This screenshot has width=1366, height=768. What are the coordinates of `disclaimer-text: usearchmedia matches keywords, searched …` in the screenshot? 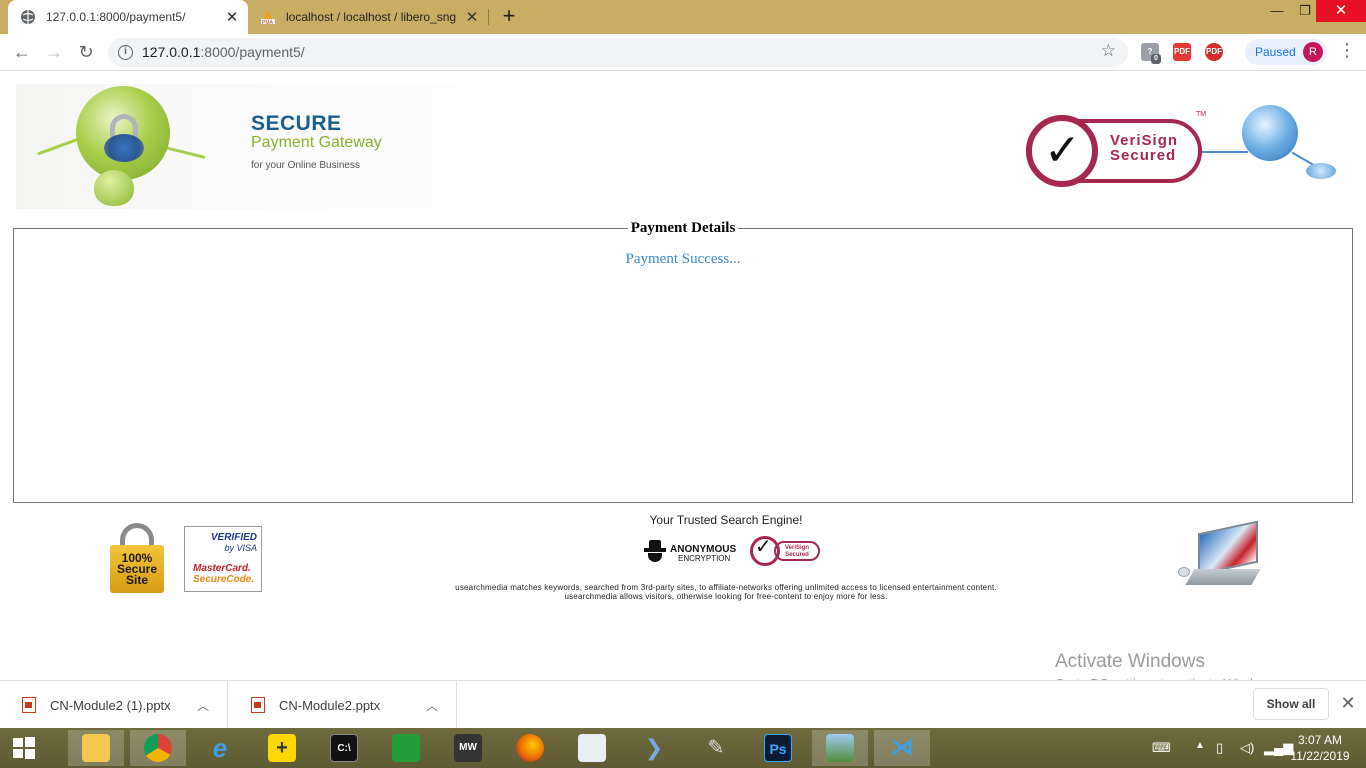 It's located at (683, 592).